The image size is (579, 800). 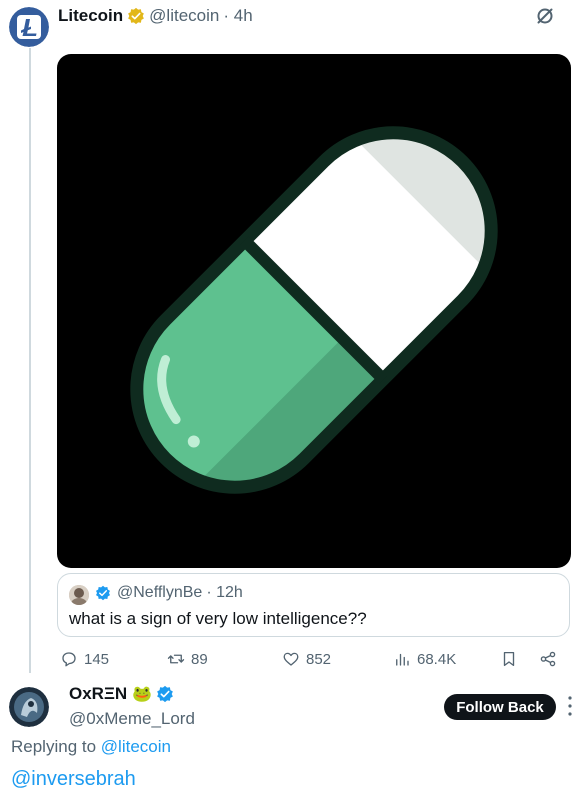 I want to click on reply-button: 145, so click(x=84, y=659).